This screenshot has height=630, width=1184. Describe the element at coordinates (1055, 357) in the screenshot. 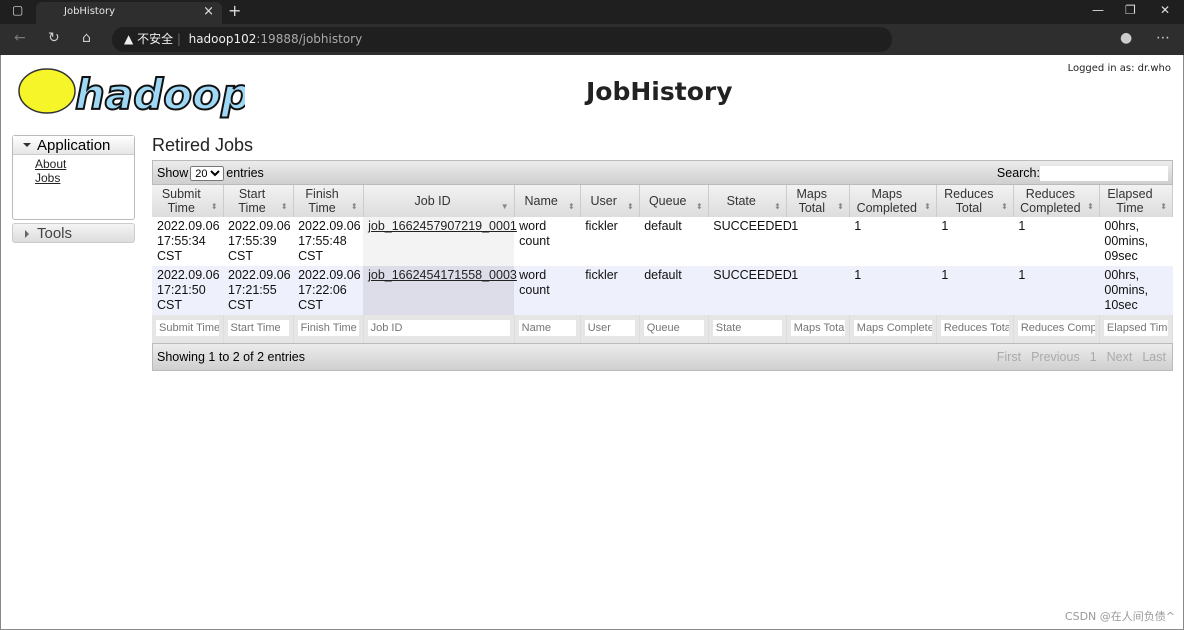

I see `pager-previous-button: Previous` at that location.